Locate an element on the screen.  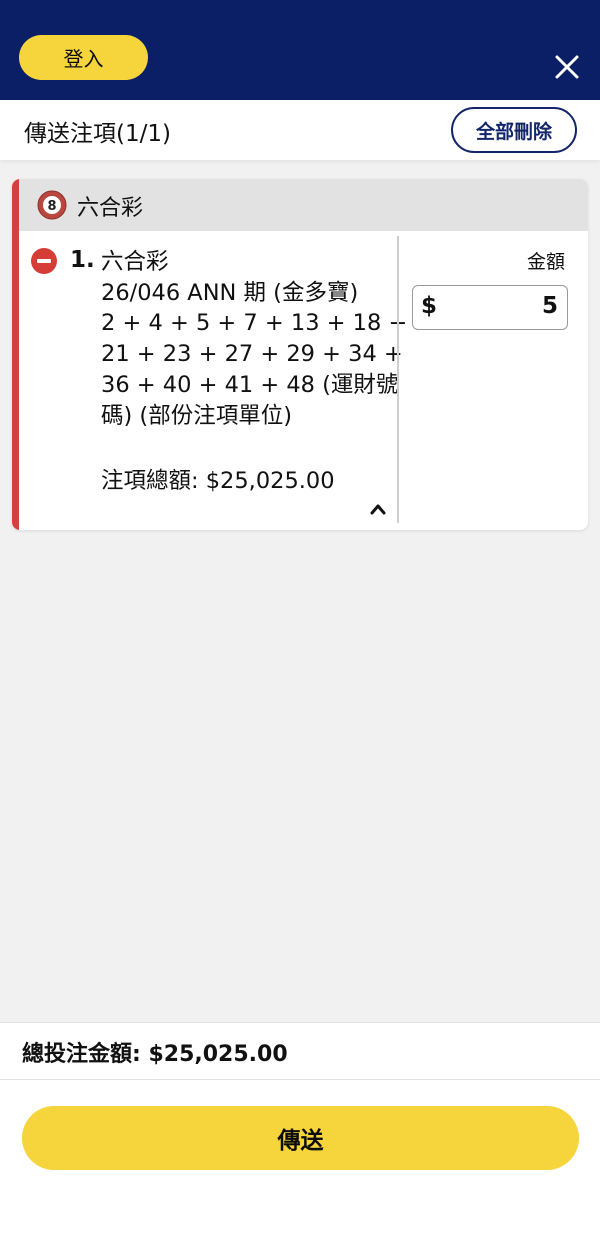
bet-line: 2 + 4 + 5 + 7 + 13 + 18 + is located at coordinates (254, 323).